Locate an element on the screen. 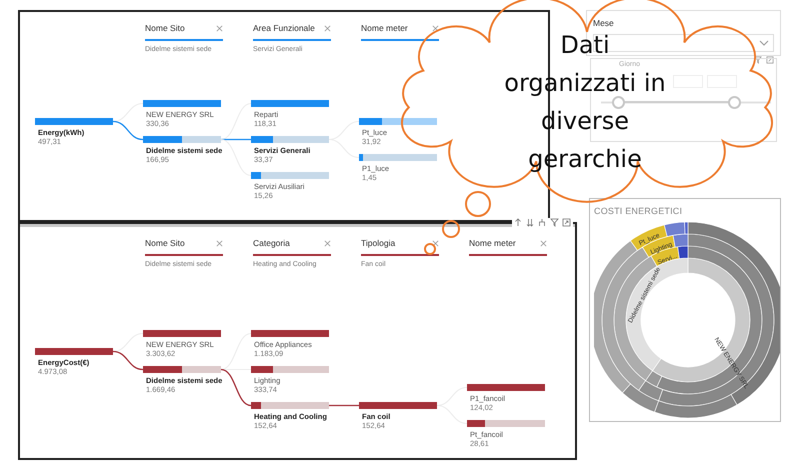  column-header: Tipologia is located at coordinates (378, 243).